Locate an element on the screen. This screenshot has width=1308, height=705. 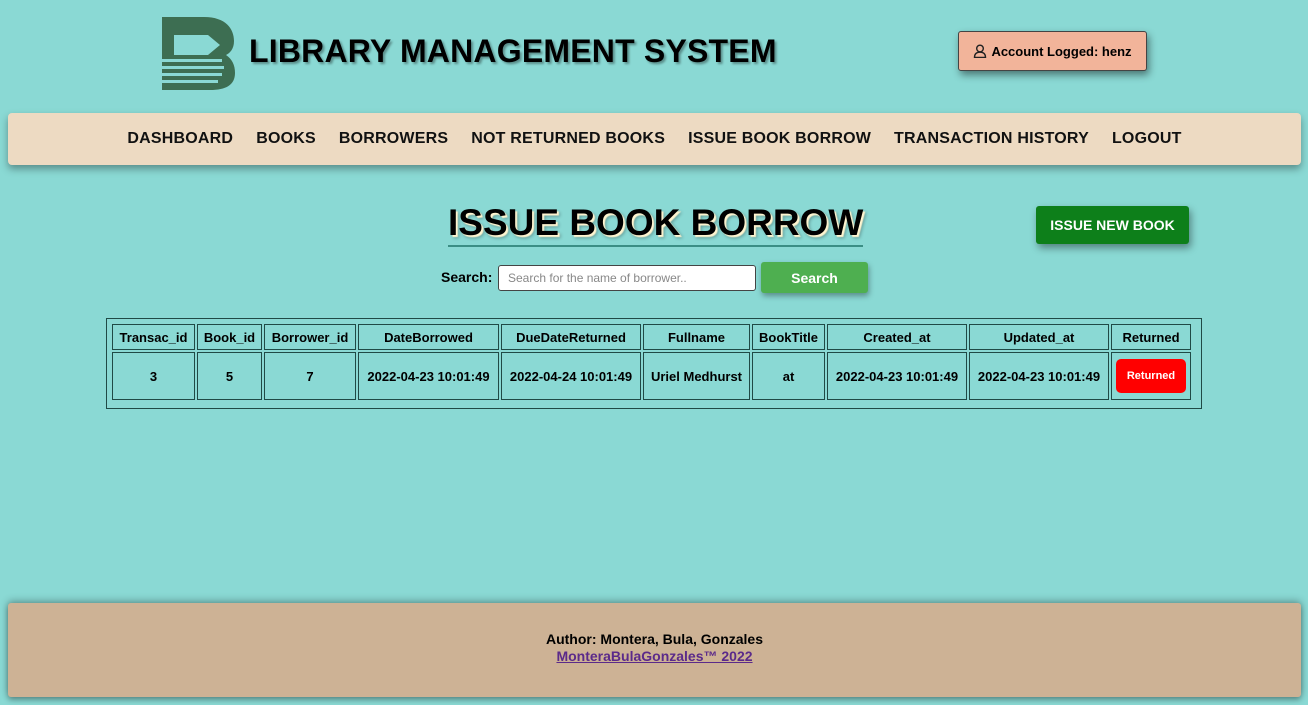
cell-book-id: 5 is located at coordinates (229, 376).